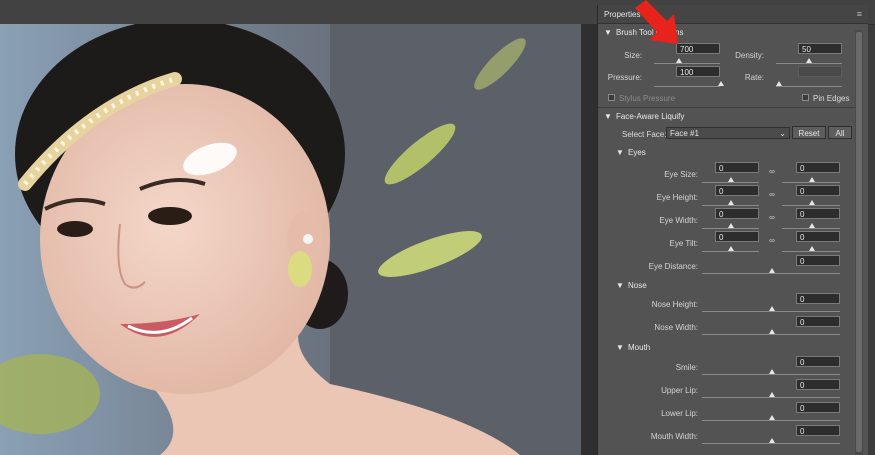 The height and width of the screenshot is (455, 875). What do you see at coordinates (731, 248) in the screenshot?
I see `eye-tilt-left-handle` at bounding box center [731, 248].